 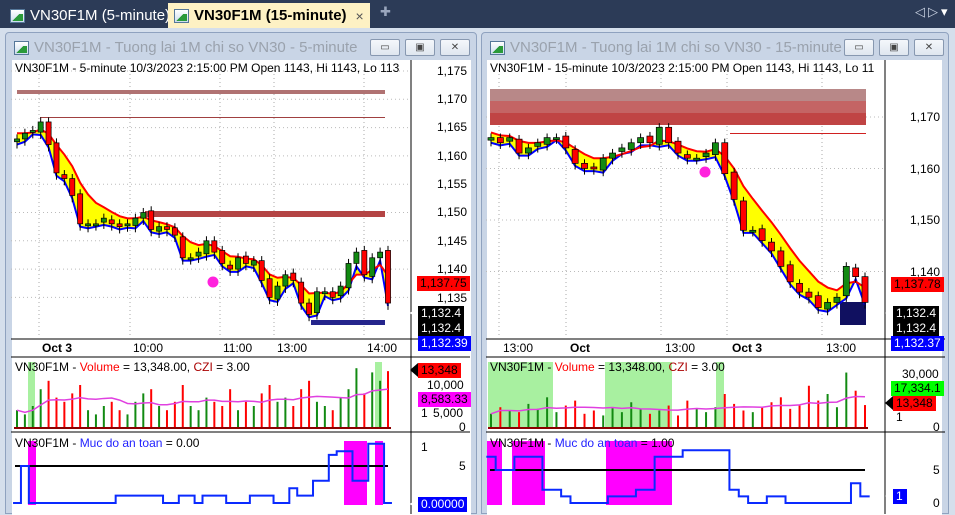 I want to click on last-price-badge: 1,137.75, so click(x=443, y=283).